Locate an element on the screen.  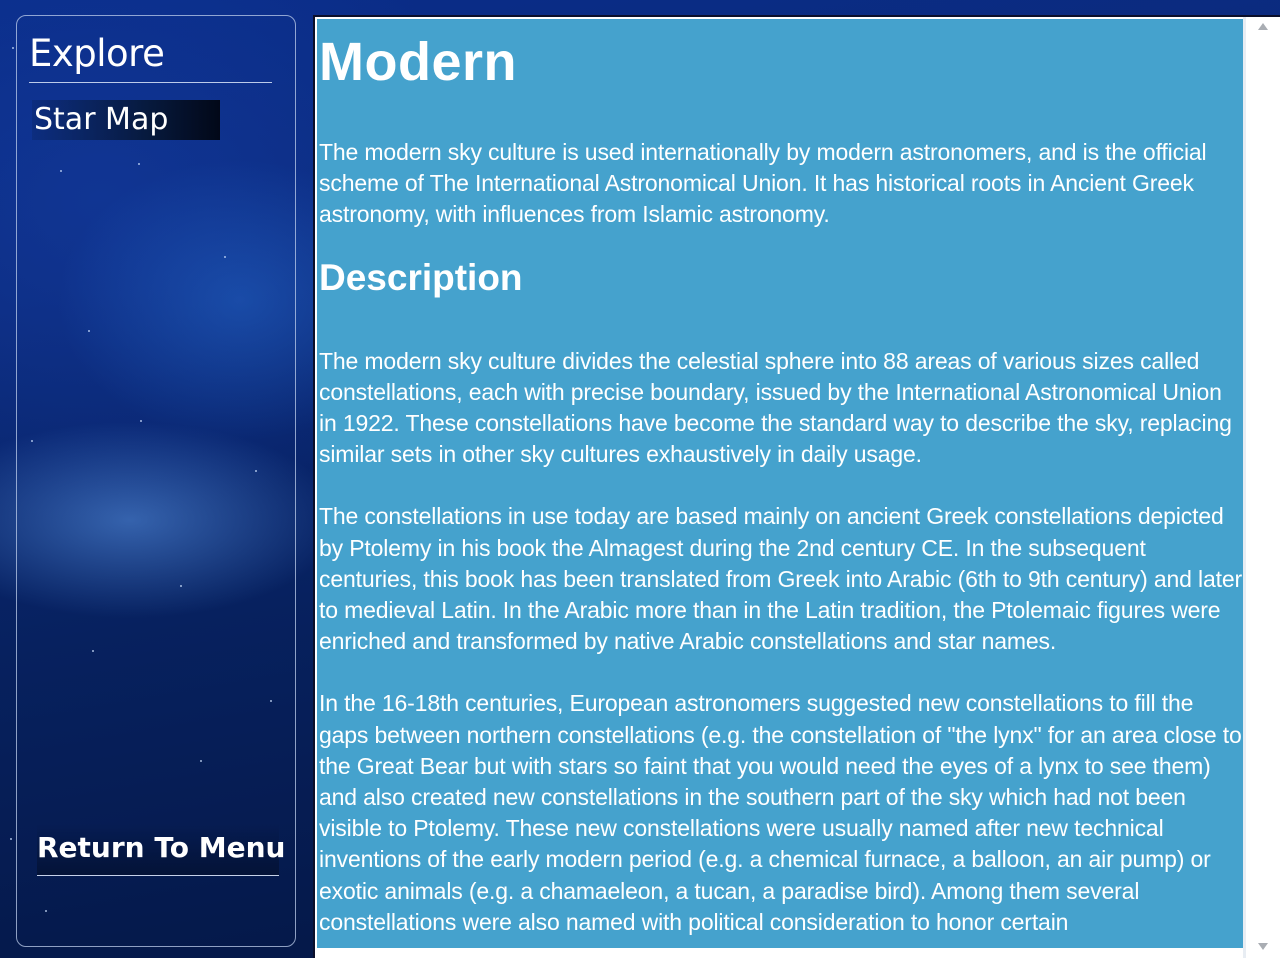
return-to-menu-button: Return To Menu is located at coordinates (161, 850).